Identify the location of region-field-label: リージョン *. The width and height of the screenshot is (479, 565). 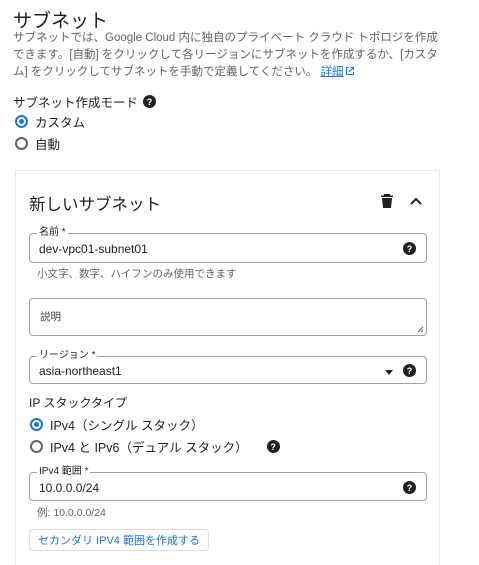
(67, 356).